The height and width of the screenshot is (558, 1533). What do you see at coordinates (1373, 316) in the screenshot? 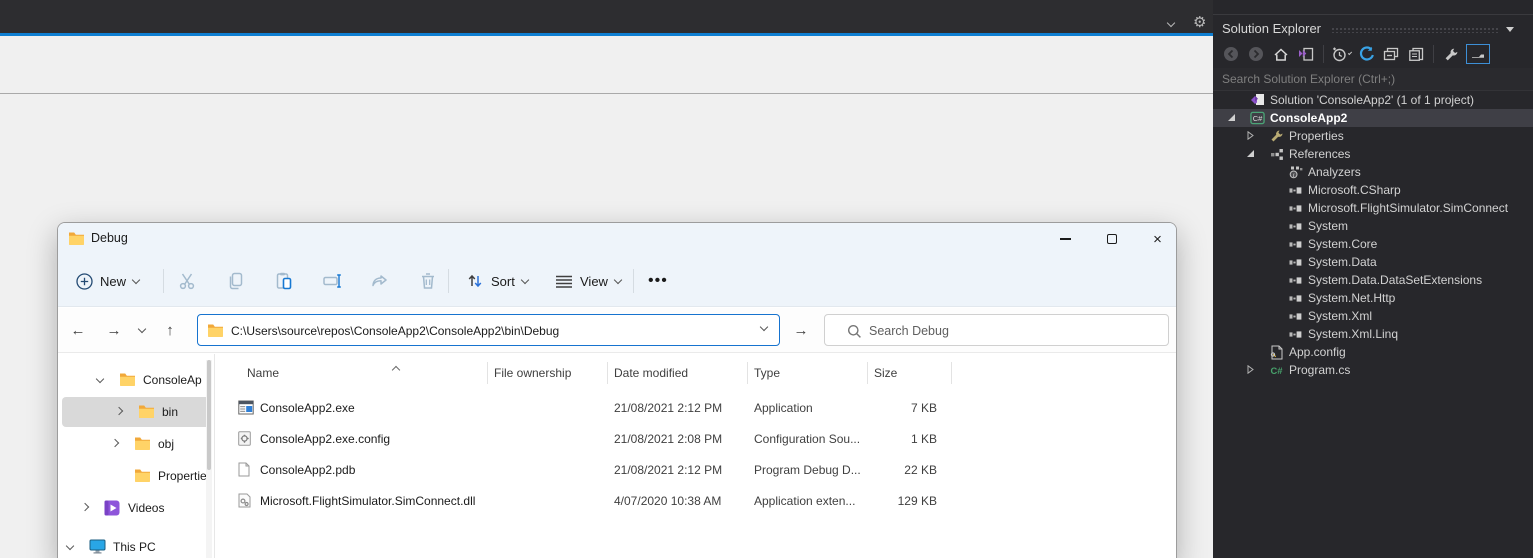
I see `tree-item-system-xml: System.Xml` at bounding box center [1373, 316].